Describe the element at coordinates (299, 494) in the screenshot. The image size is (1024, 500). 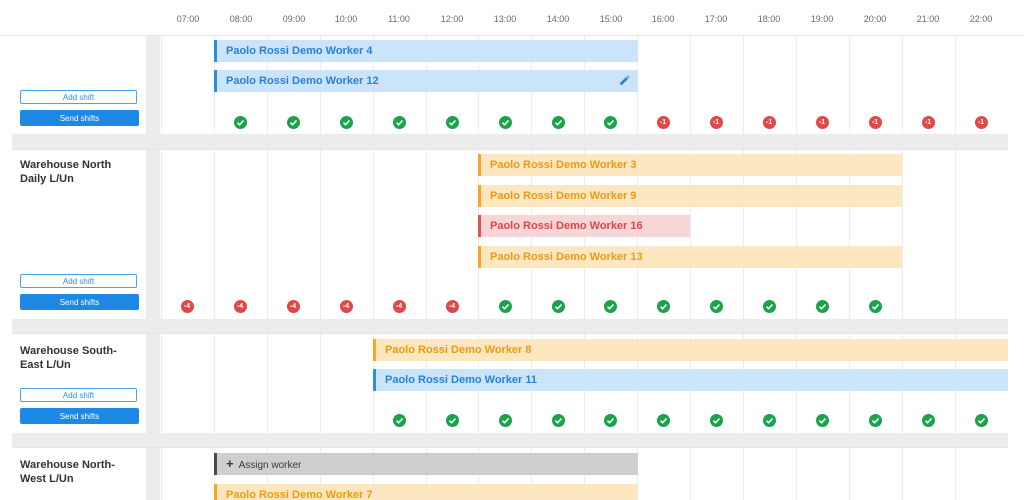
I see `shift-worker-name: Paolo Rossi Demo Worker 7` at that location.